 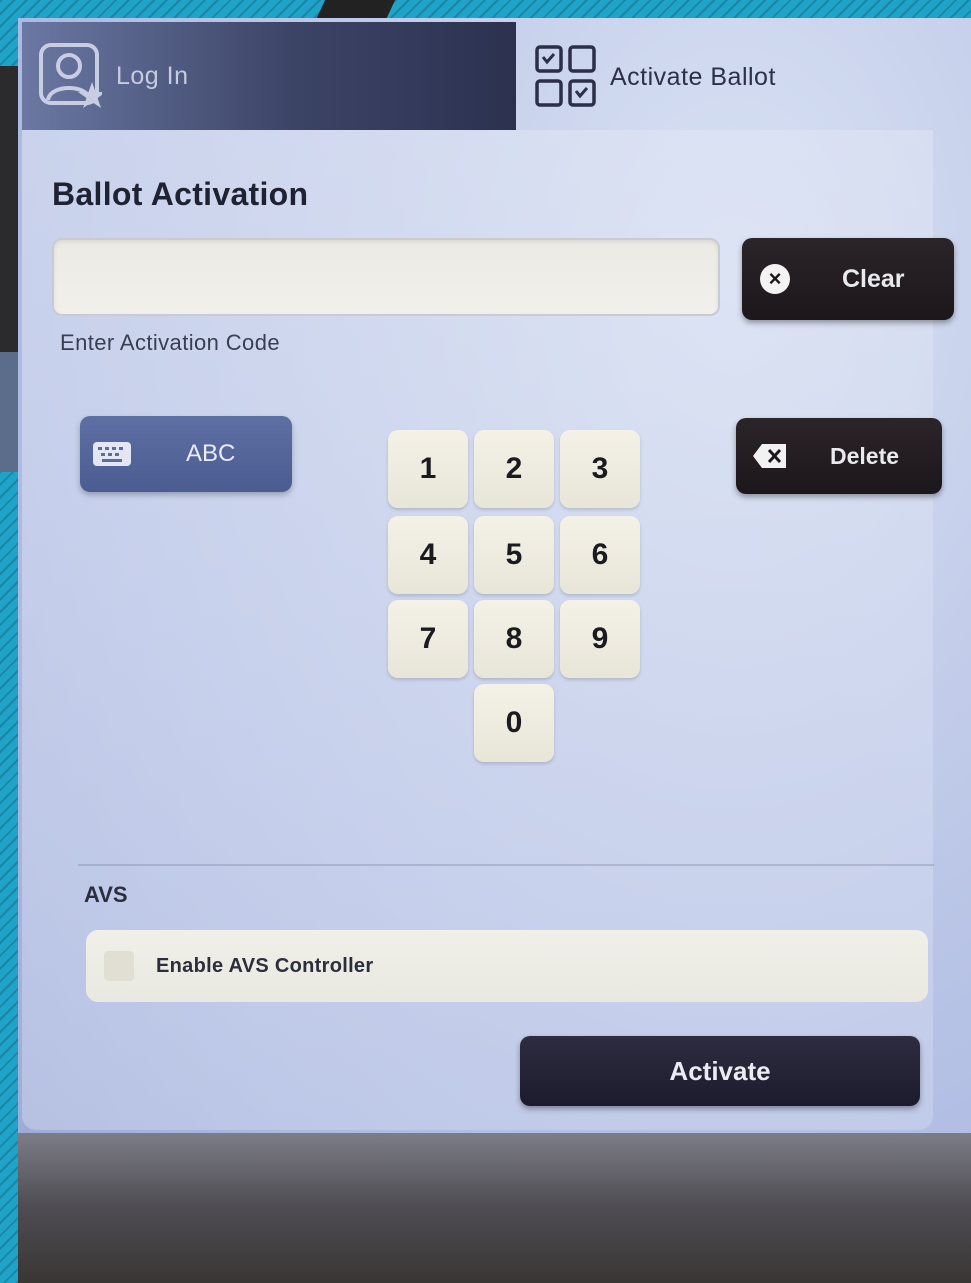 What do you see at coordinates (600, 469) in the screenshot?
I see `keypad-key-3: 3` at bounding box center [600, 469].